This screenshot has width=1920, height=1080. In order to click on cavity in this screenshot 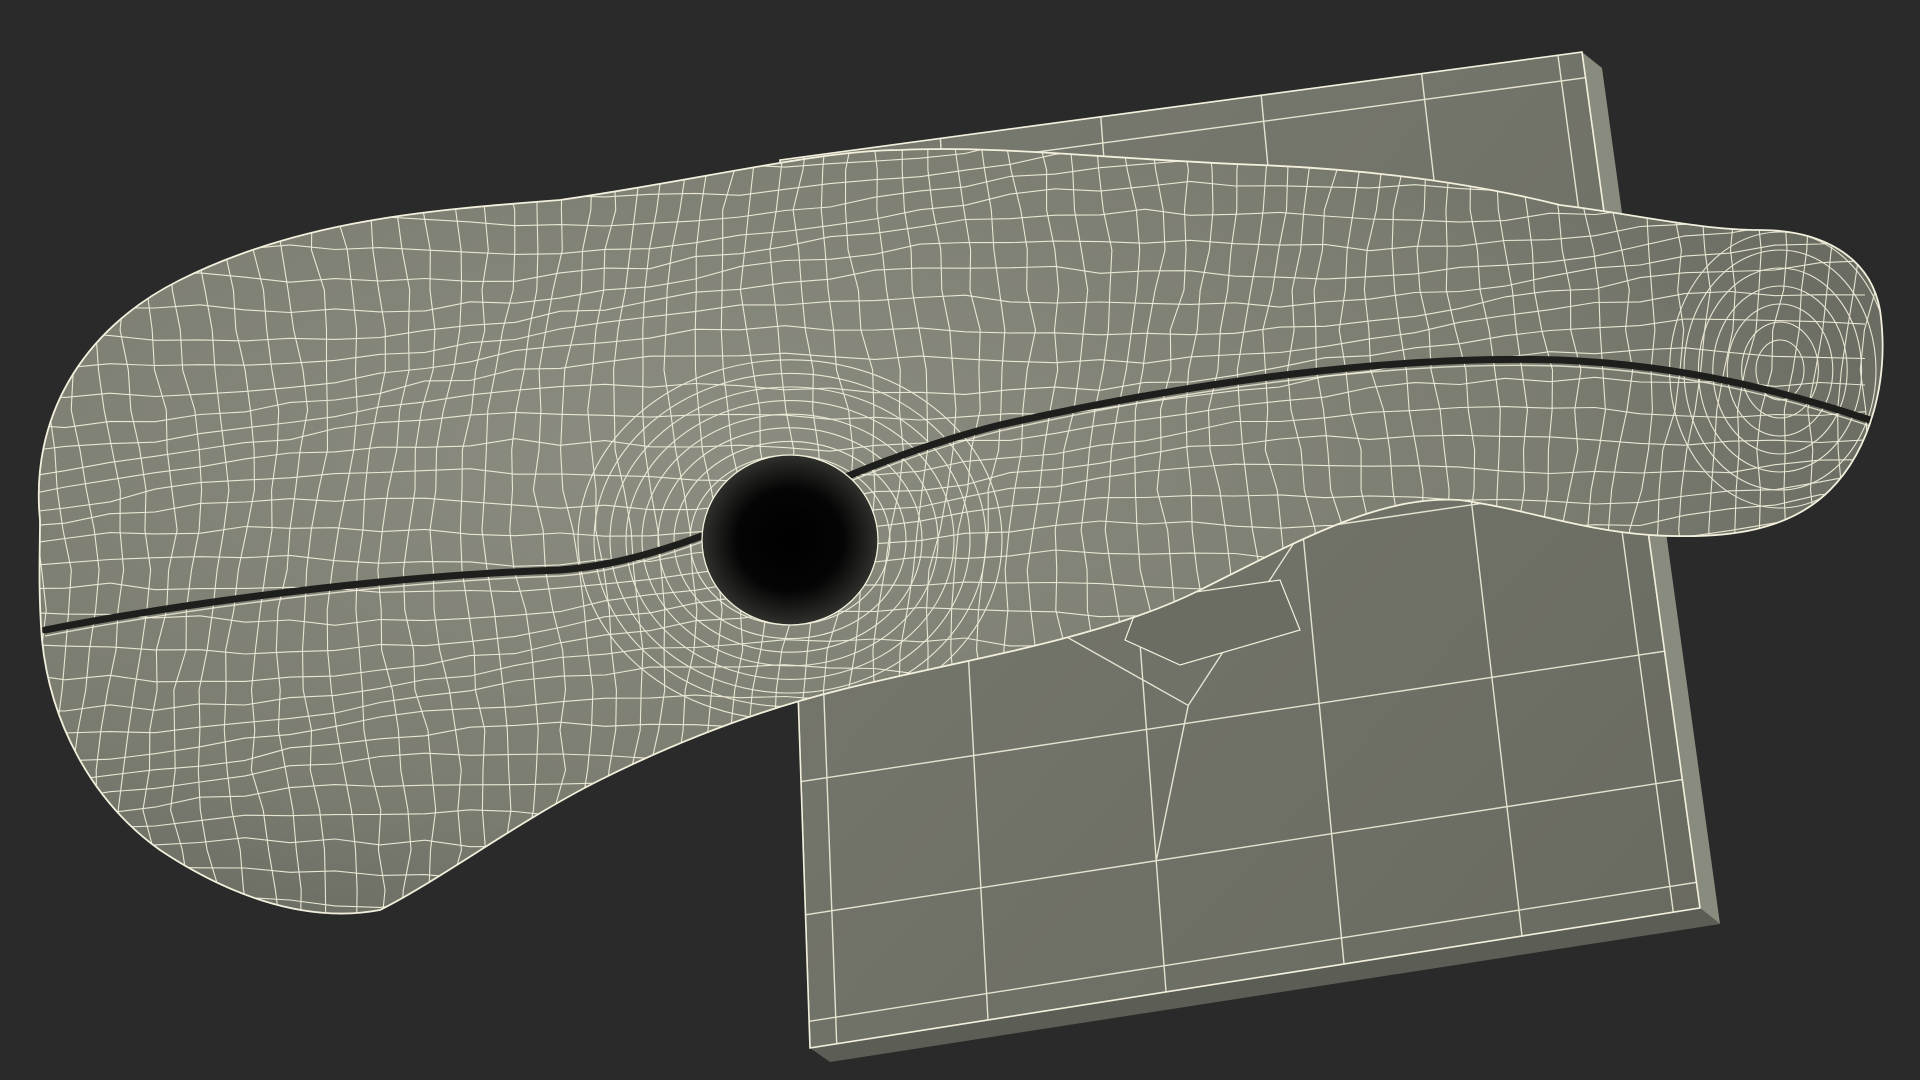, I will do `click(790, 540)`.